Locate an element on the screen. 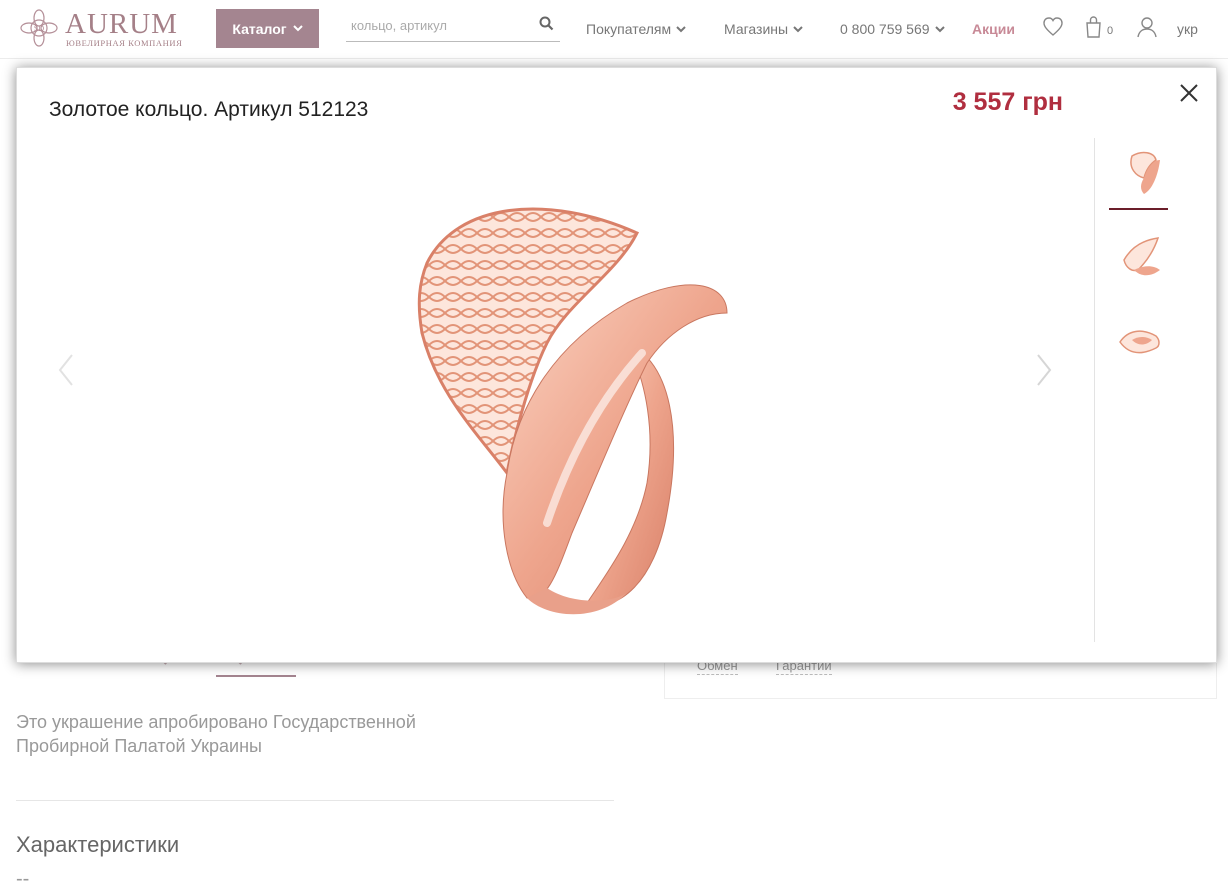  catalog-label: Каталог is located at coordinates (259, 28).